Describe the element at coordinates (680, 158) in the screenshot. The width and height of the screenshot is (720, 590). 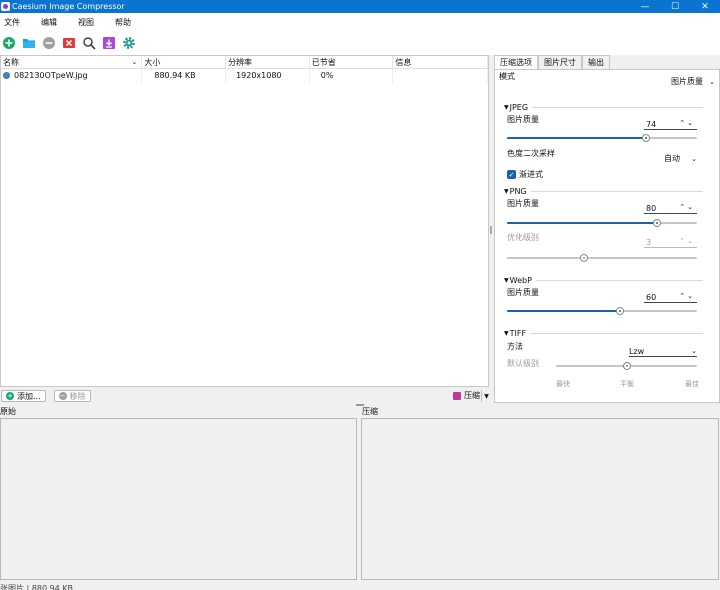
I see `jpeg-subsampling-select: 自动 ⌄` at that location.